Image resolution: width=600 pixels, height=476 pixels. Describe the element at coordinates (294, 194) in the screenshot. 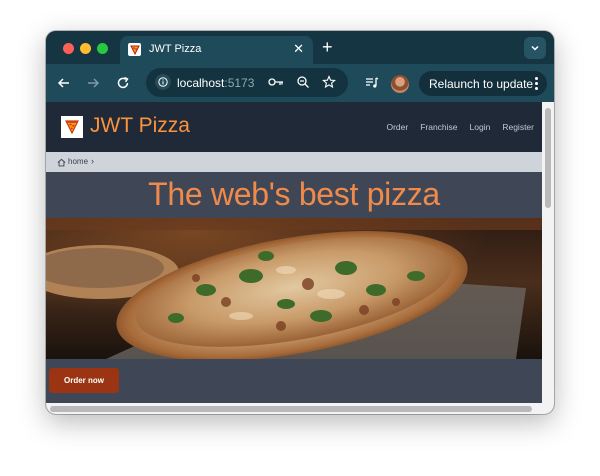

I see `hero-title: The web's best pizza` at that location.